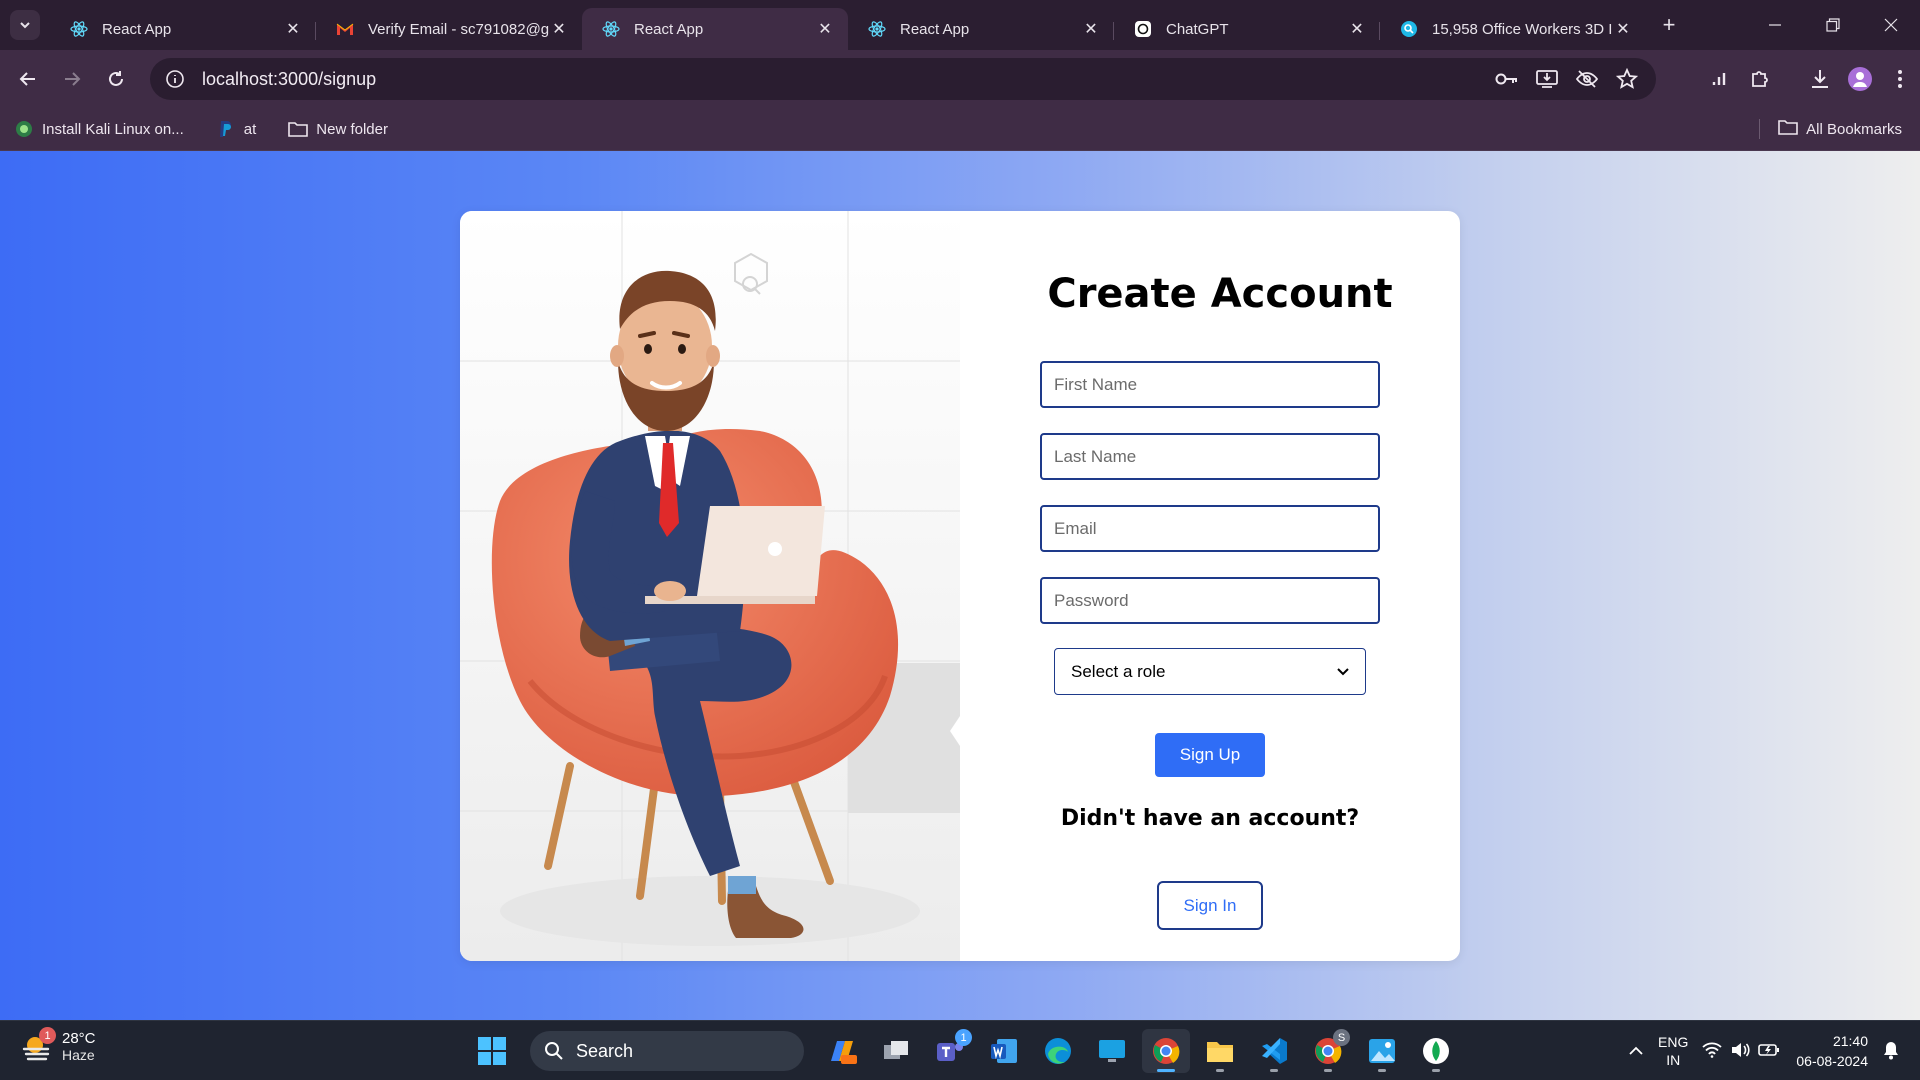 This screenshot has width=1920, height=1080. I want to click on bookmark-new-folder: New folder, so click(338, 129).